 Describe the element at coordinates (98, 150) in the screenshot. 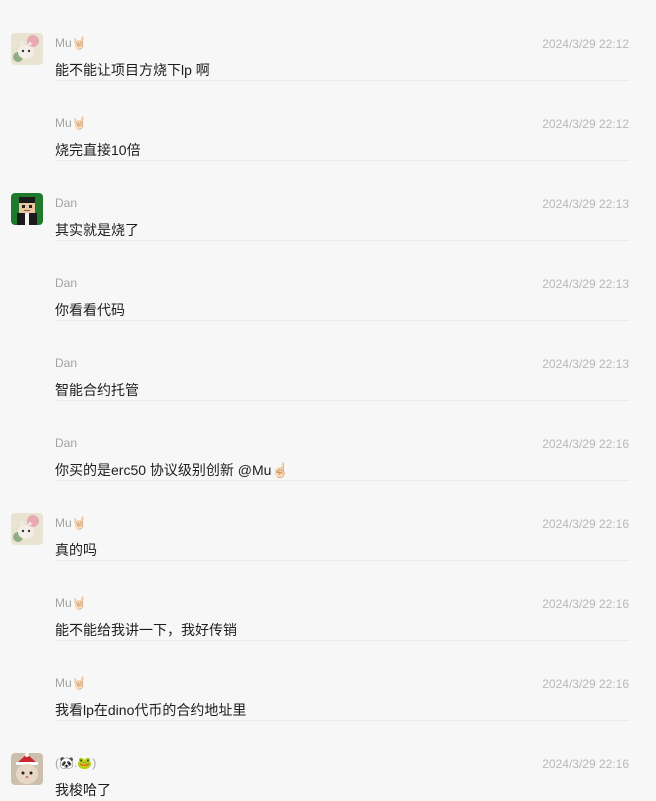

I see `message-text: 烧完直接10倍` at that location.